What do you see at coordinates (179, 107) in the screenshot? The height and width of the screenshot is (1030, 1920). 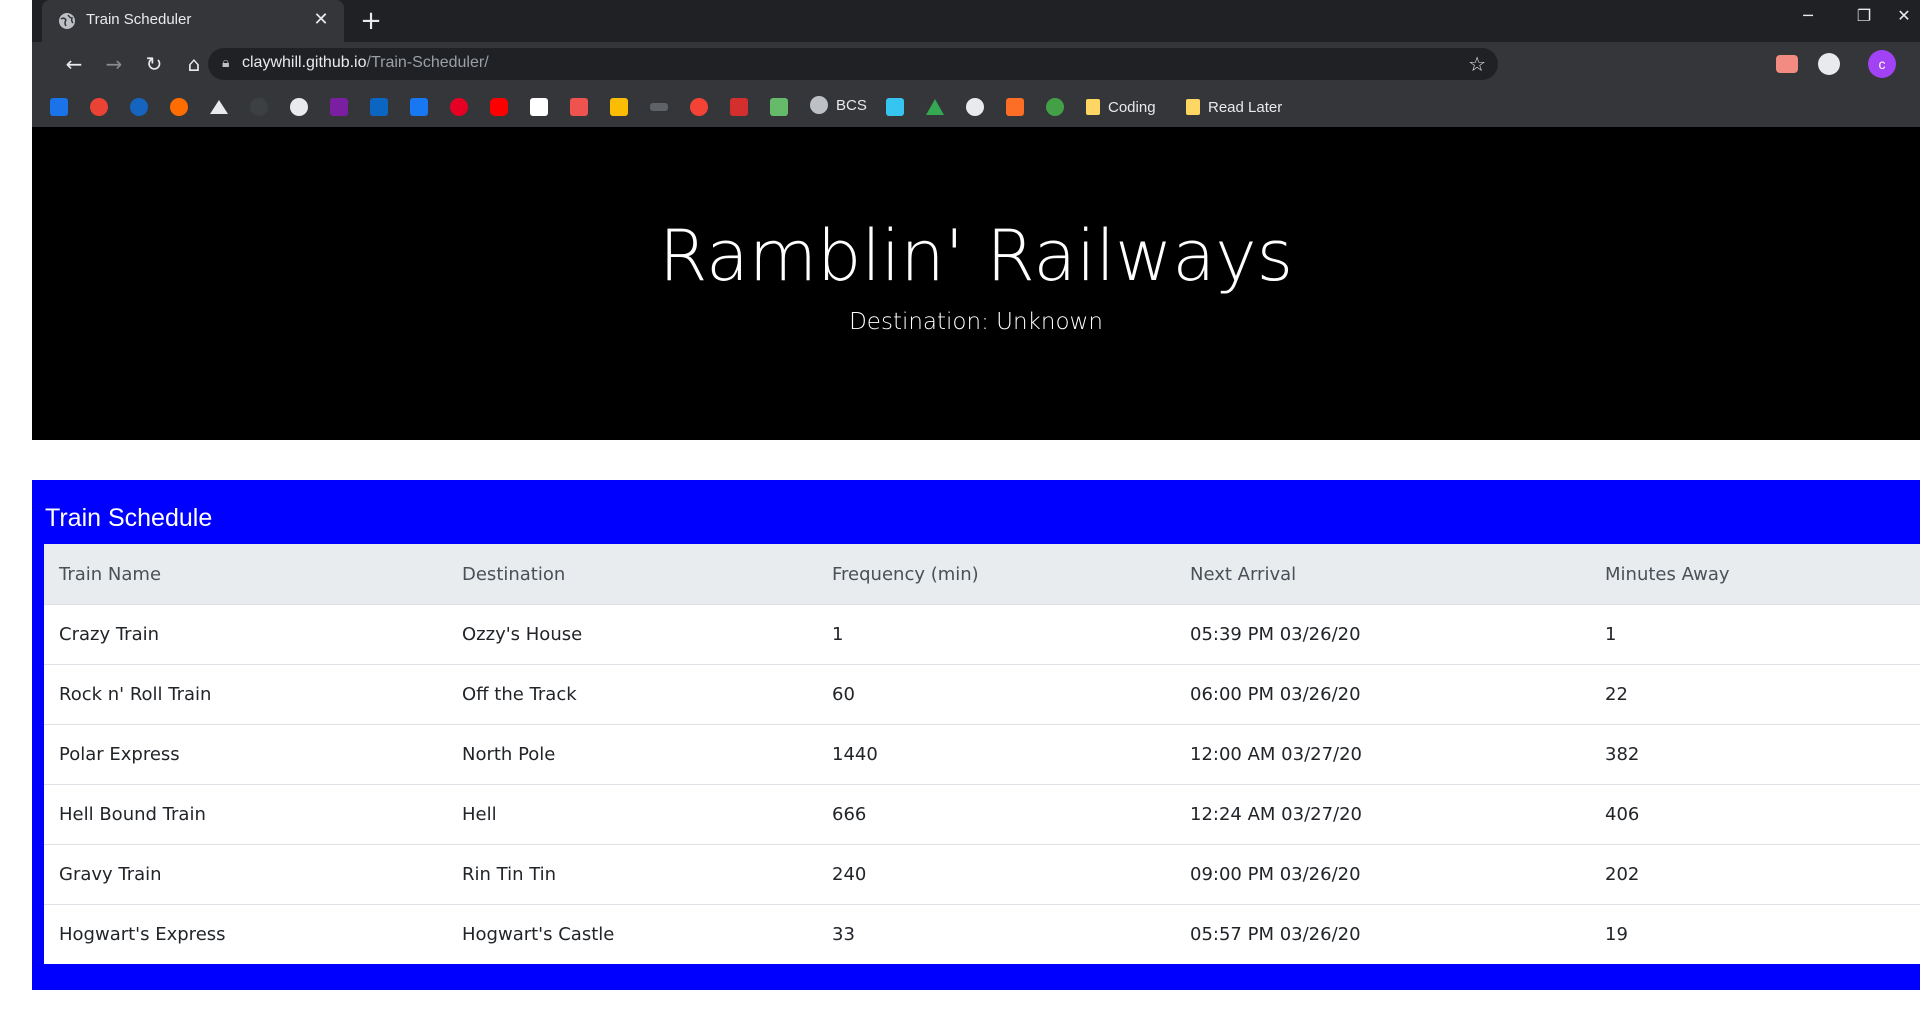 I see `bookmark-orange-icon` at bounding box center [179, 107].